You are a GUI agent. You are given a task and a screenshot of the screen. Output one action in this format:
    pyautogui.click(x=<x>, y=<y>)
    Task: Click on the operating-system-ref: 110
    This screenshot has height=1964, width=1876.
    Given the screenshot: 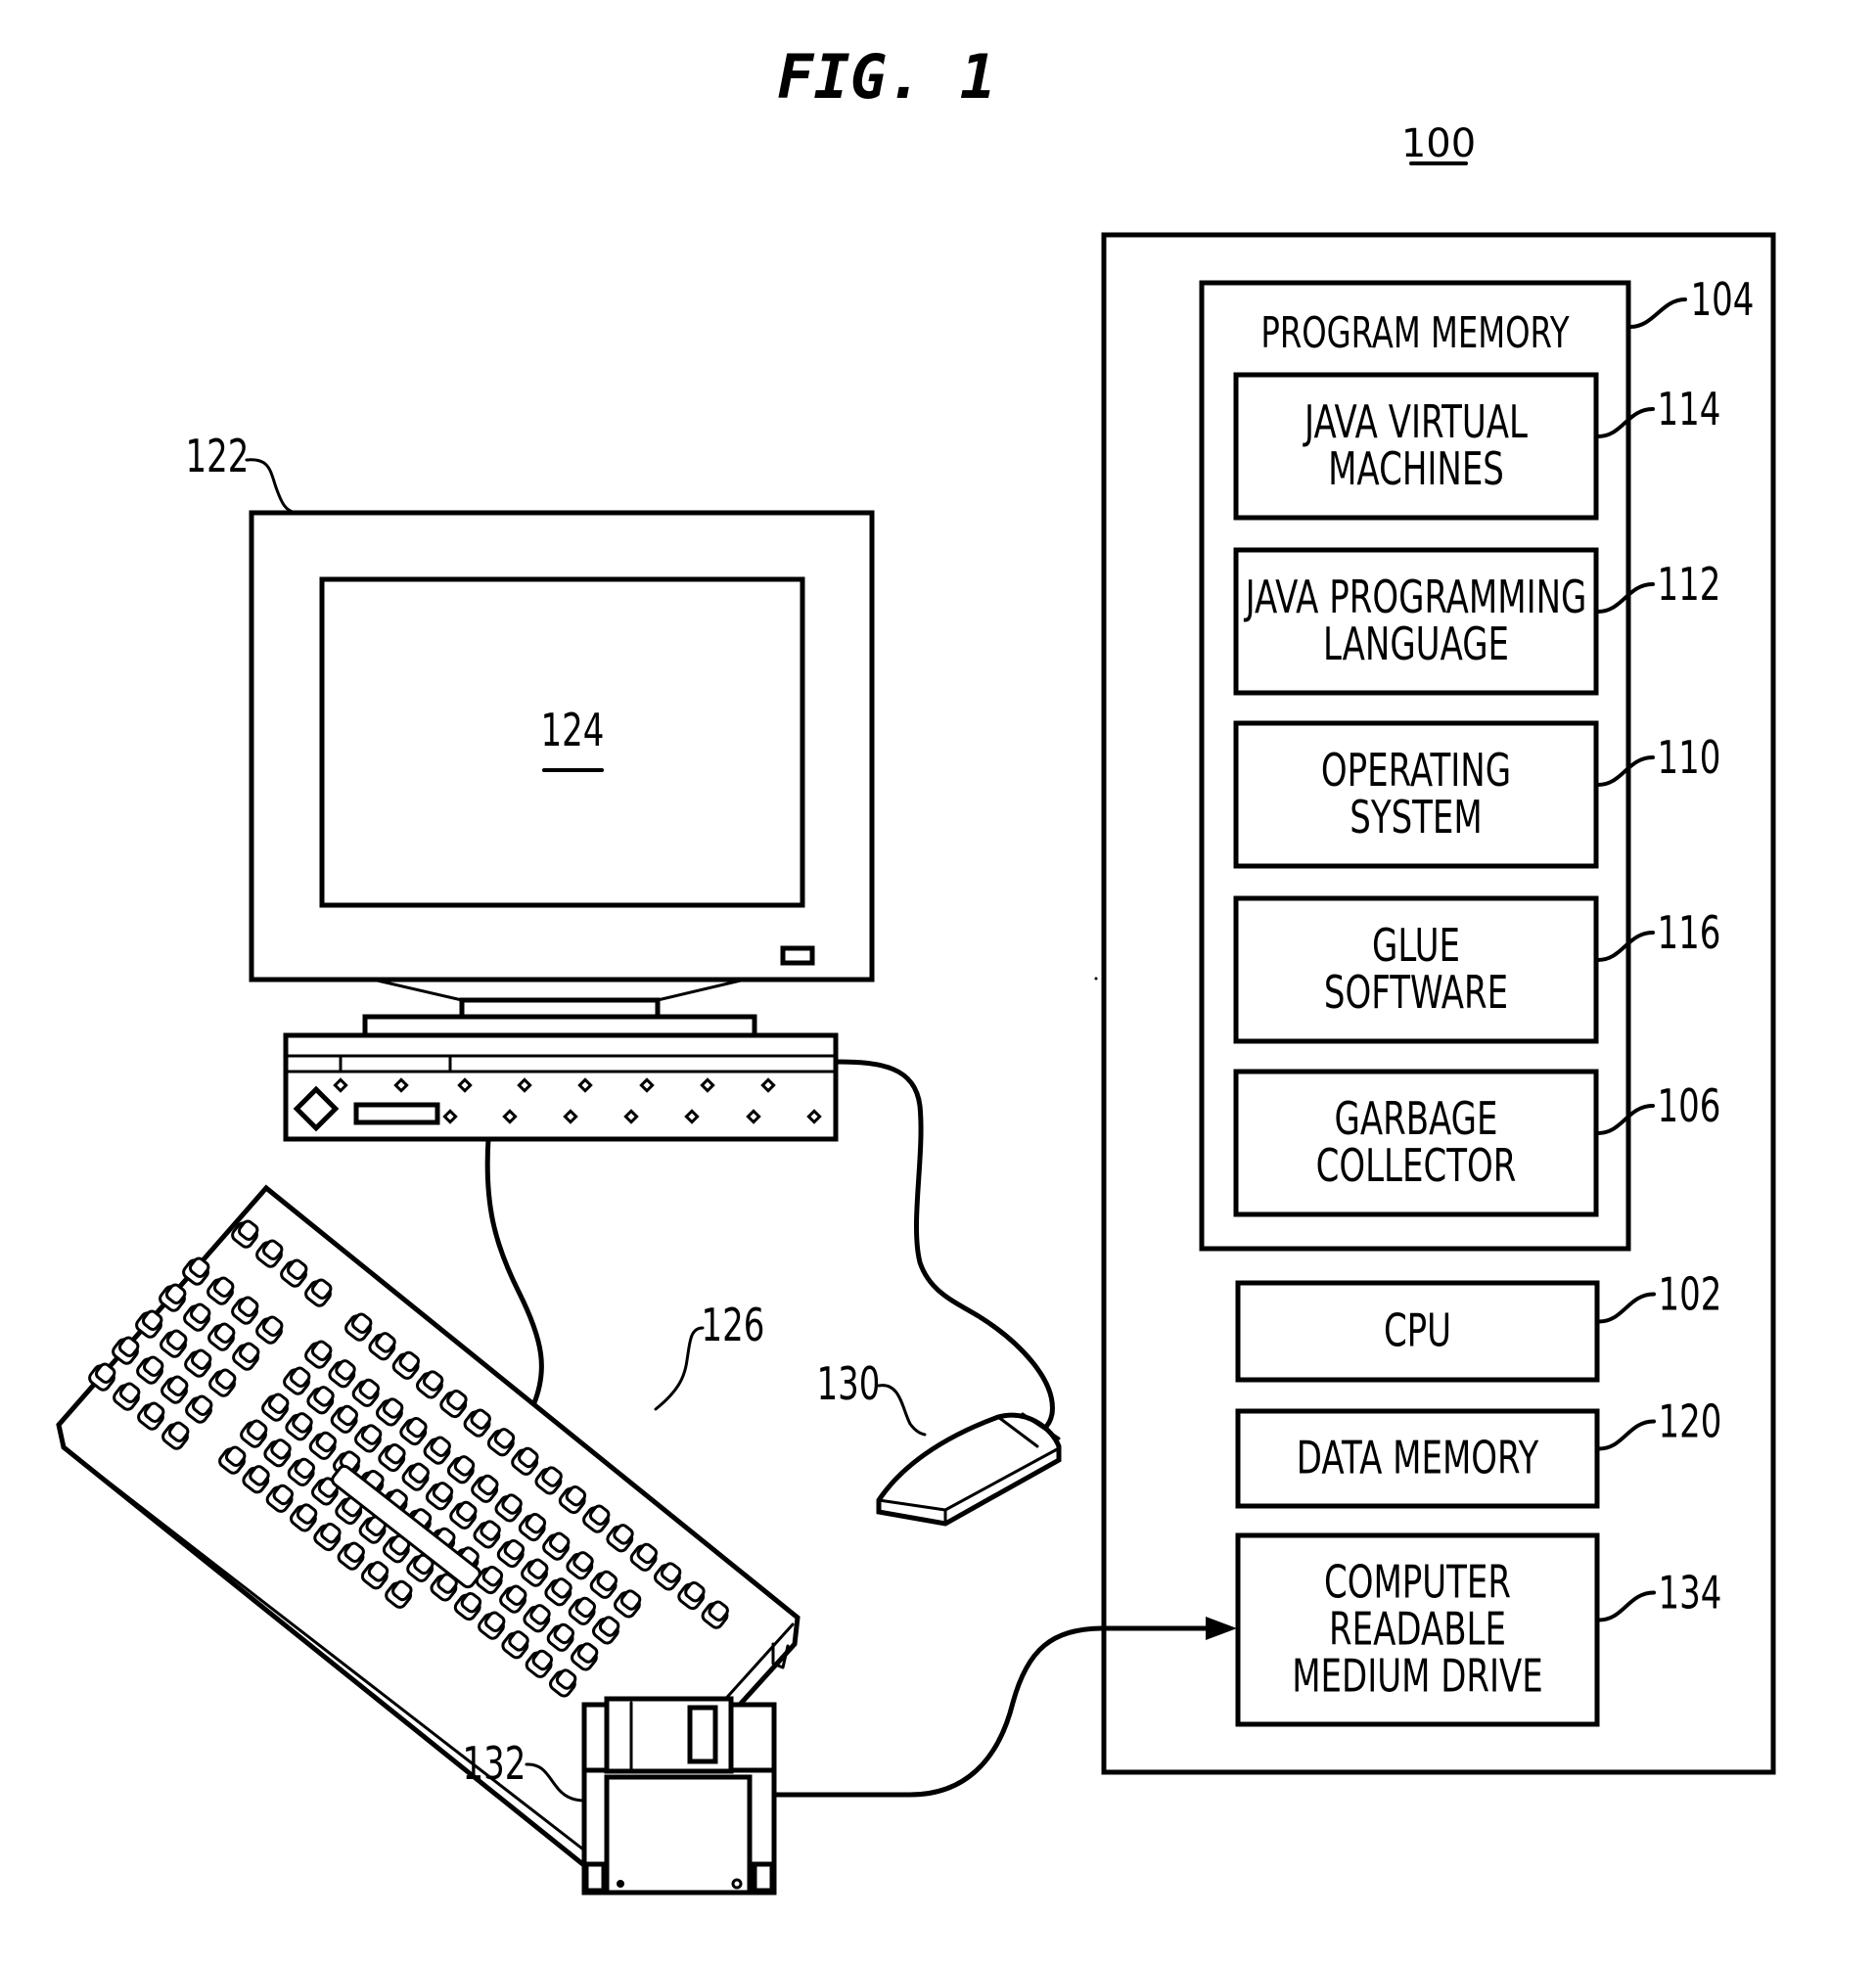 What is the action you would take?
    pyautogui.click(x=1689, y=758)
    